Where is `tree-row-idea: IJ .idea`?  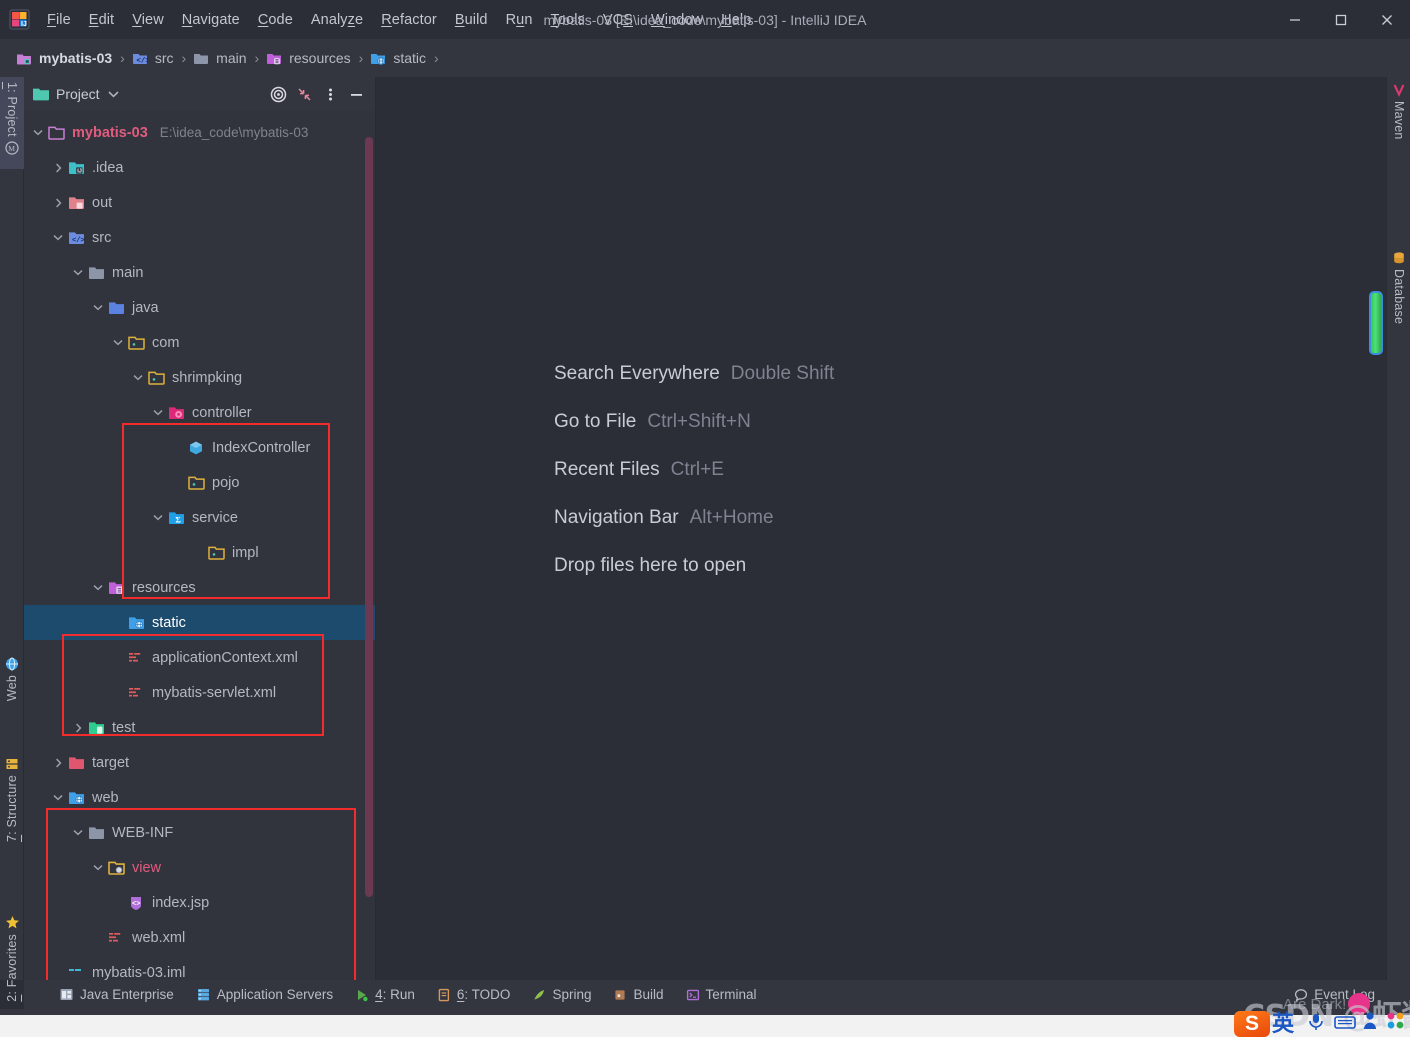 tree-row-idea: IJ .idea is located at coordinates (199, 167).